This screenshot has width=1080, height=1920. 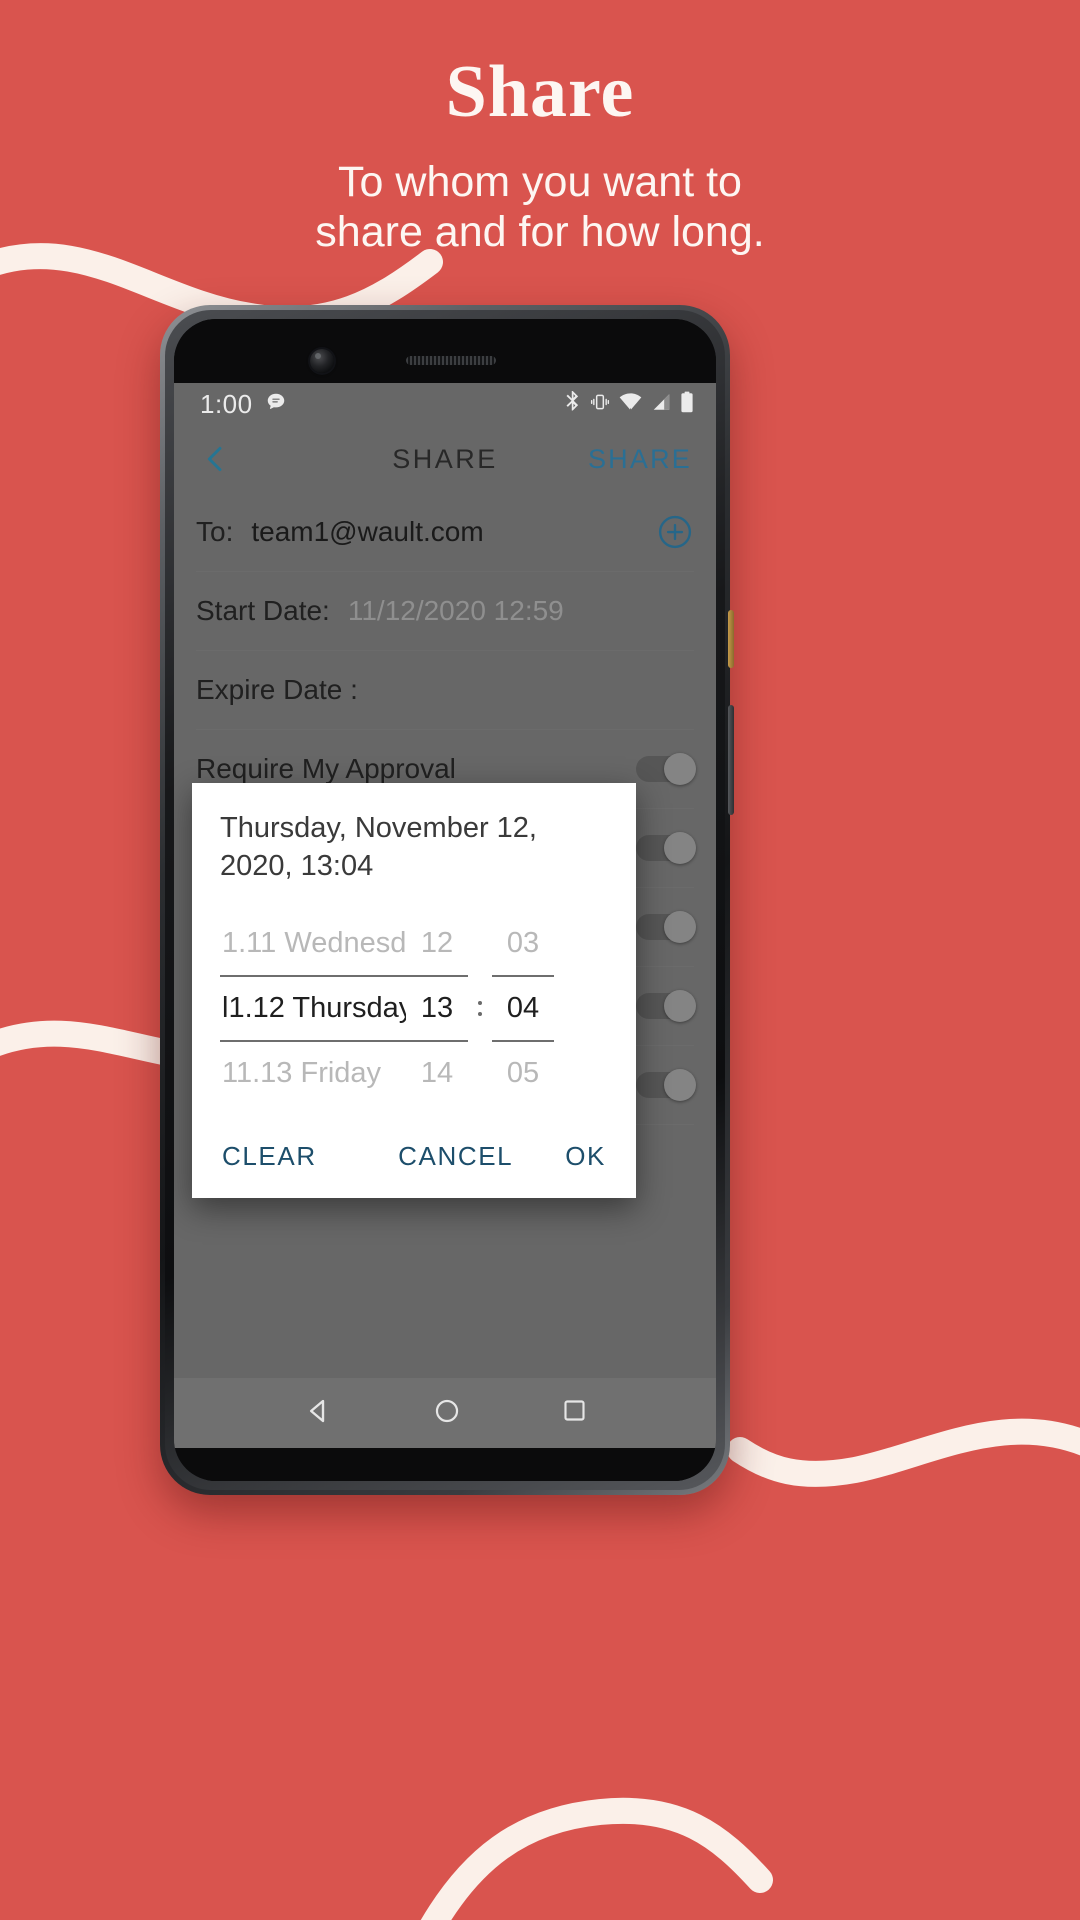 What do you see at coordinates (731, 760) in the screenshot?
I see `volume-button` at bounding box center [731, 760].